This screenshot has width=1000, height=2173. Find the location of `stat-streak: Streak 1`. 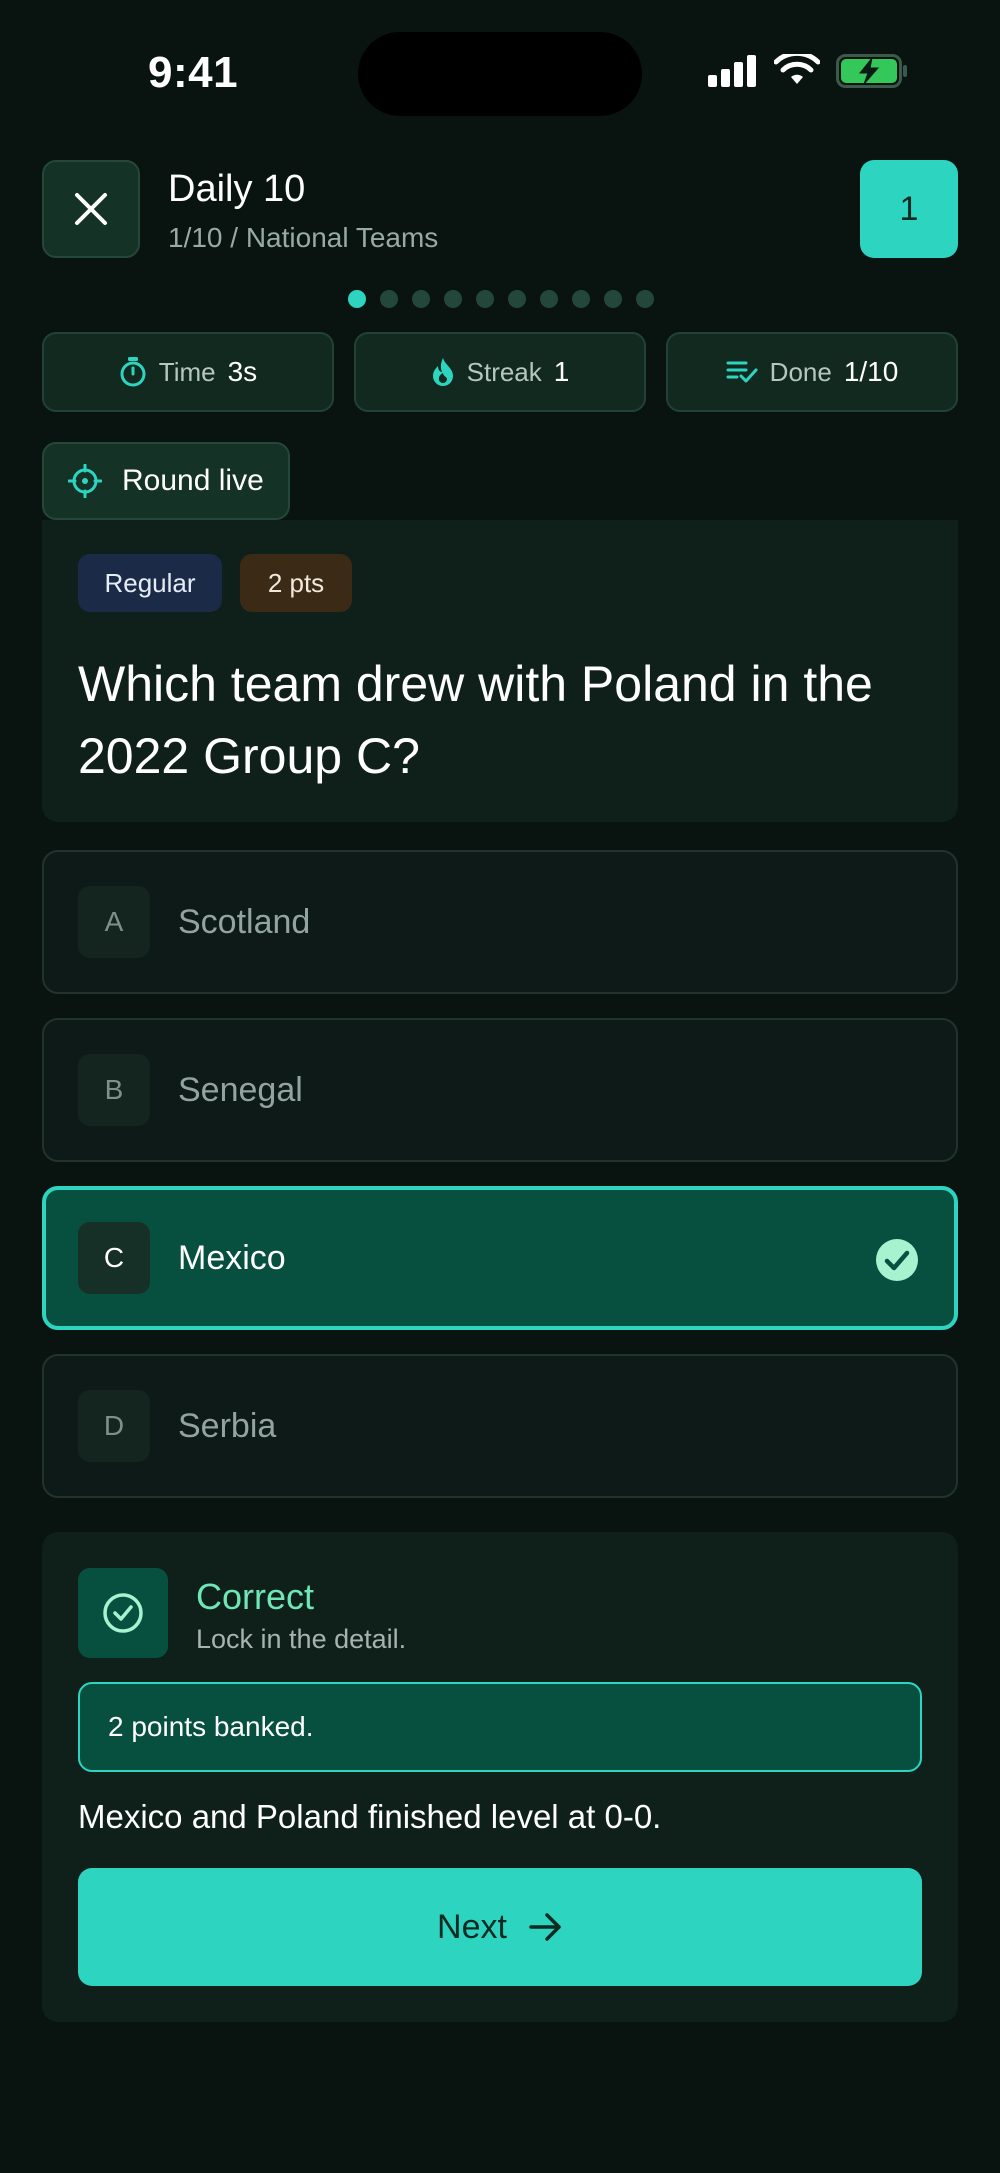

stat-streak: Streak 1 is located at coordinates (500, 372).